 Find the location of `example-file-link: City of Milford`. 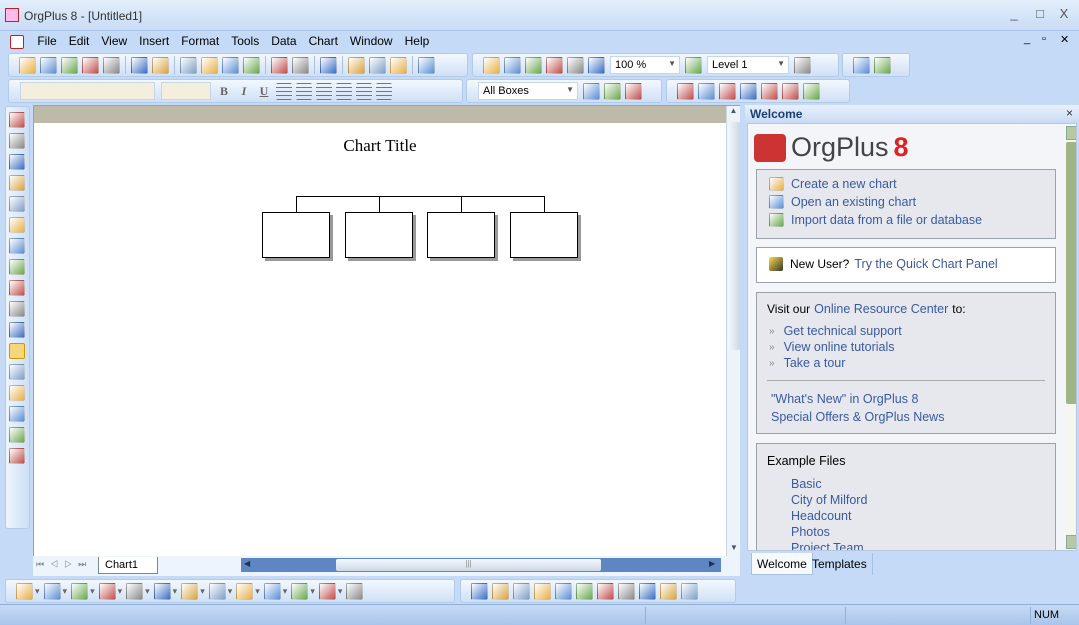

example-file-link: City of Milford is located at coordinates (829, 500).